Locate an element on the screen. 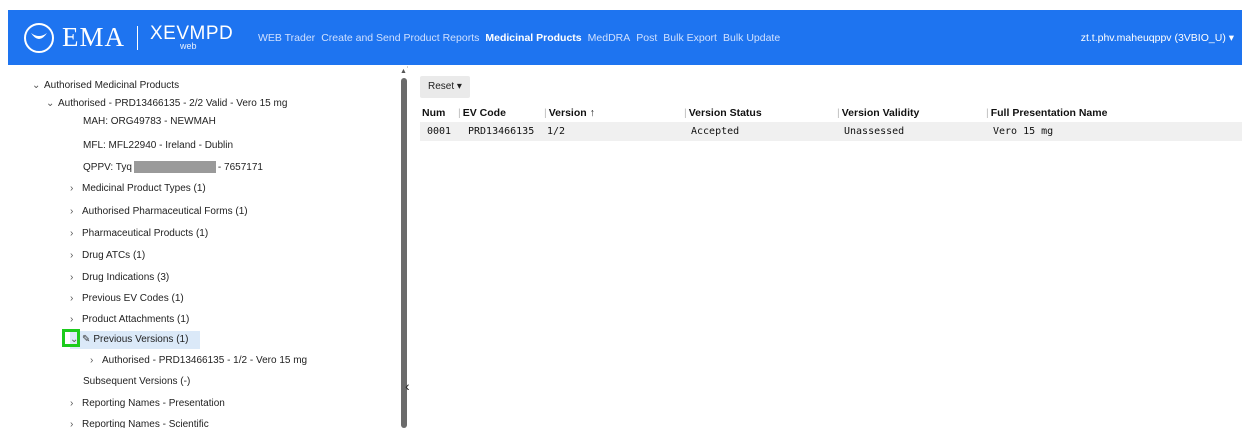 This screenshot has width=1242, height=428. collapse-pane-icon: ‹ is located at coordinates (407, 386).